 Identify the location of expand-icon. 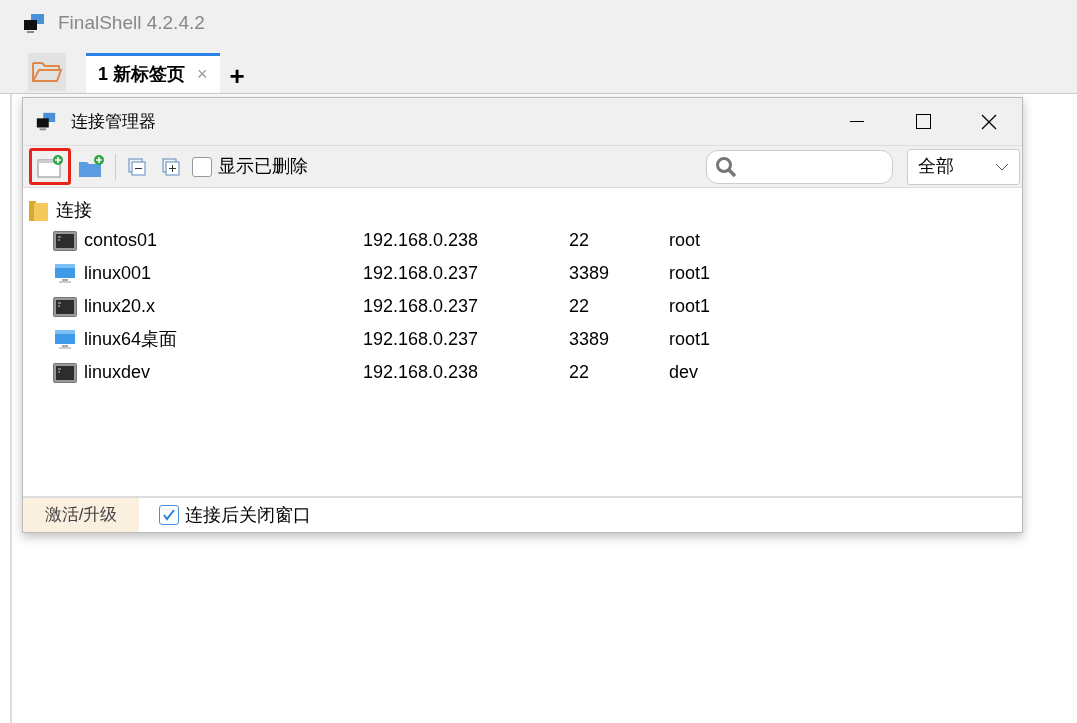
(171, 166).